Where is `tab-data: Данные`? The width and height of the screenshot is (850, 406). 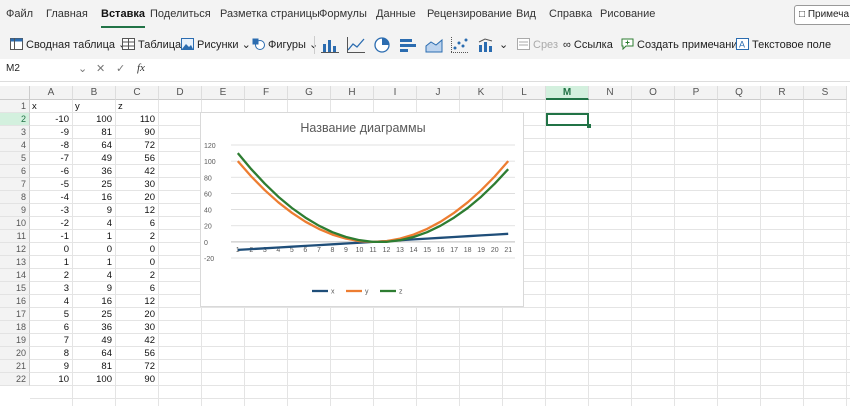
tab-data: Данные is located at coordinates (396, 14).